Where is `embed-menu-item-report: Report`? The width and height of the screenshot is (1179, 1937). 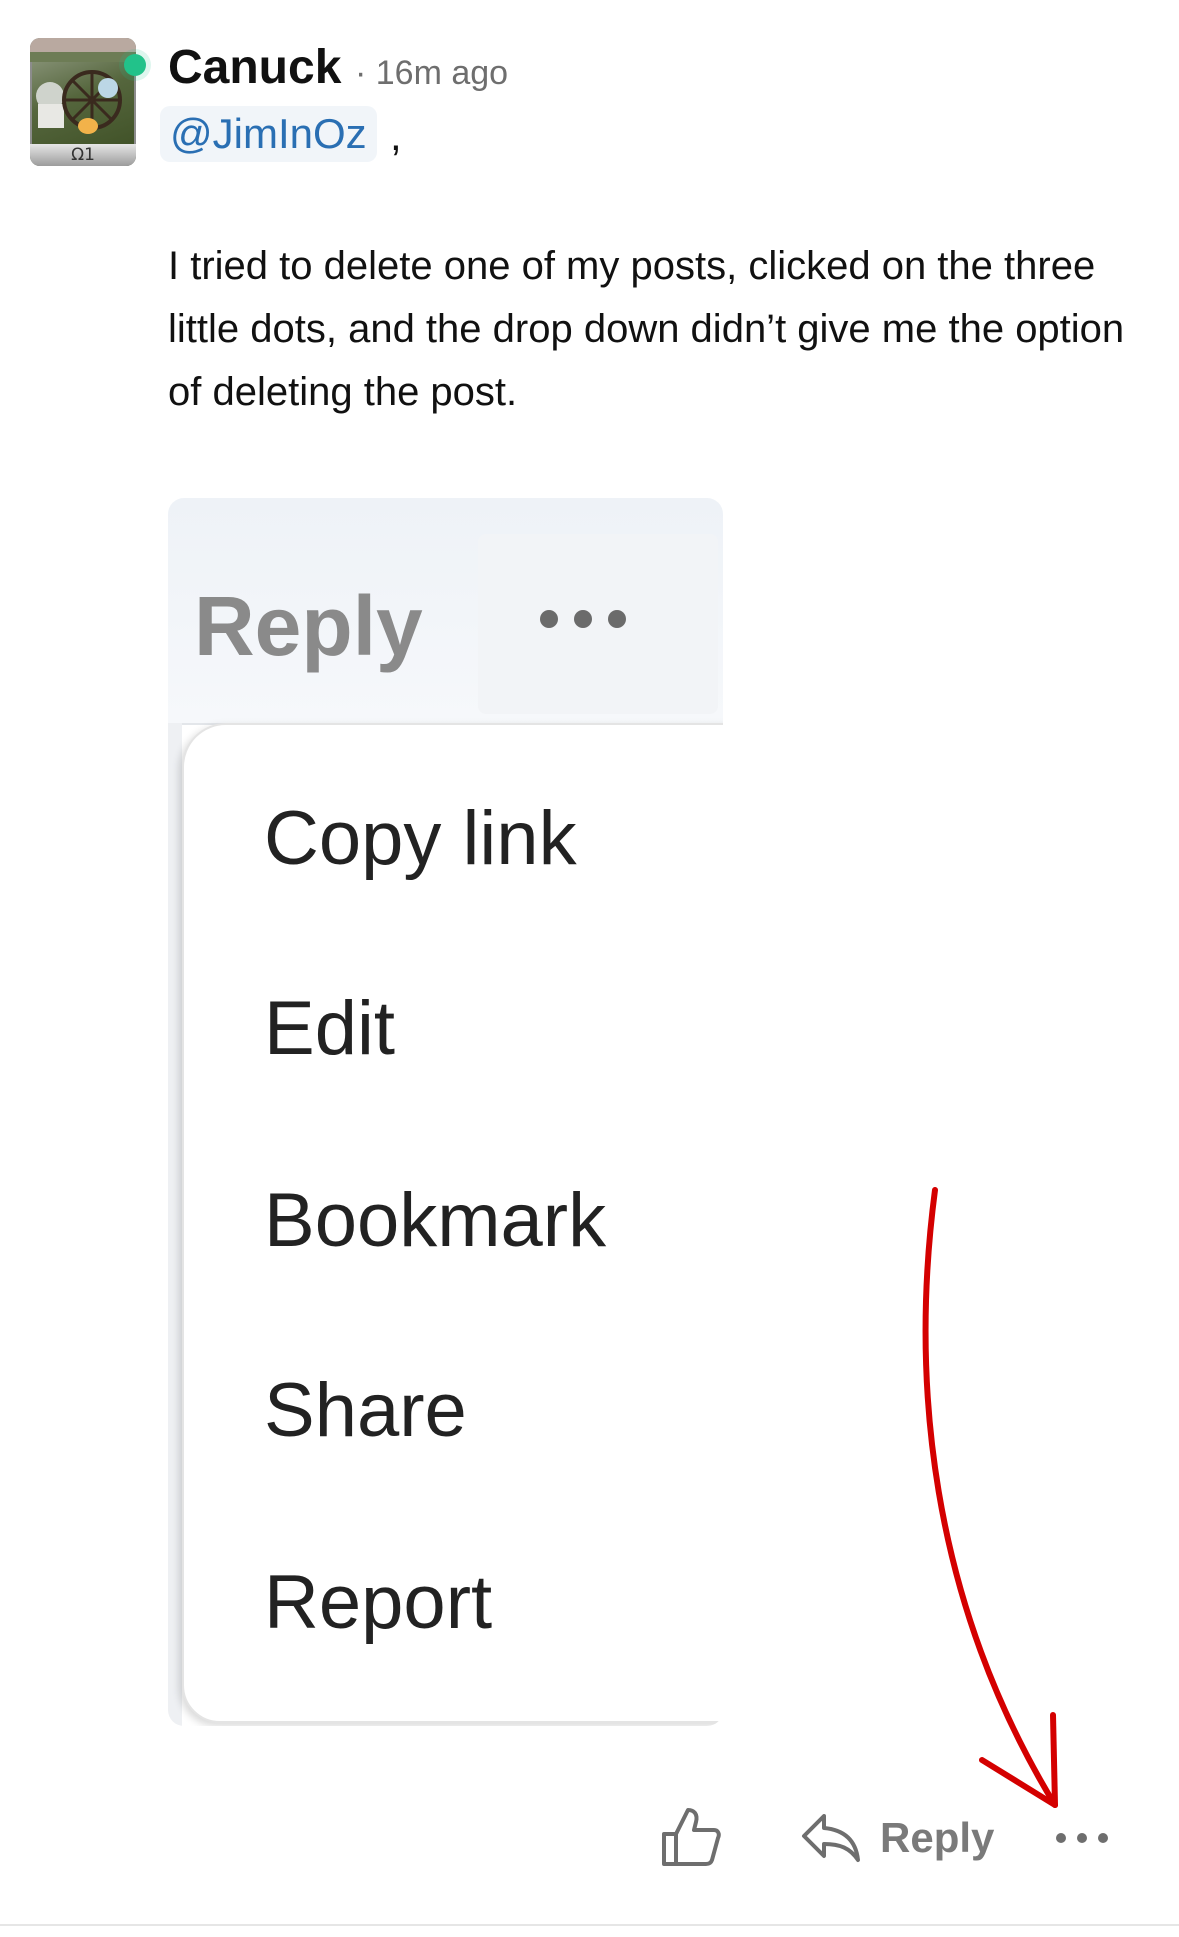 embed-menu-item-report: Report is located at coordinates (378, 1602).